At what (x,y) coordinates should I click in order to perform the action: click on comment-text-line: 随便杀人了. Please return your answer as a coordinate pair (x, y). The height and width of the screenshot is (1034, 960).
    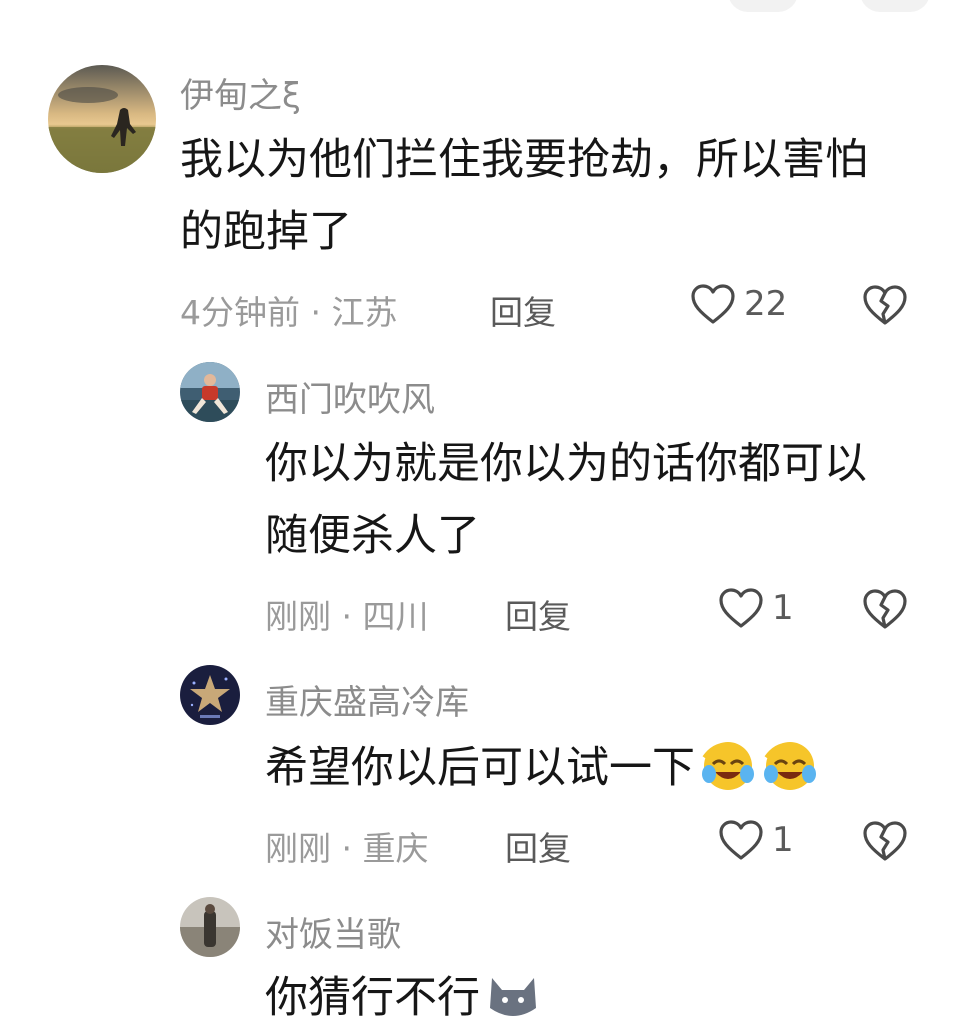
    Looking at the image, I should click on (372, 536).